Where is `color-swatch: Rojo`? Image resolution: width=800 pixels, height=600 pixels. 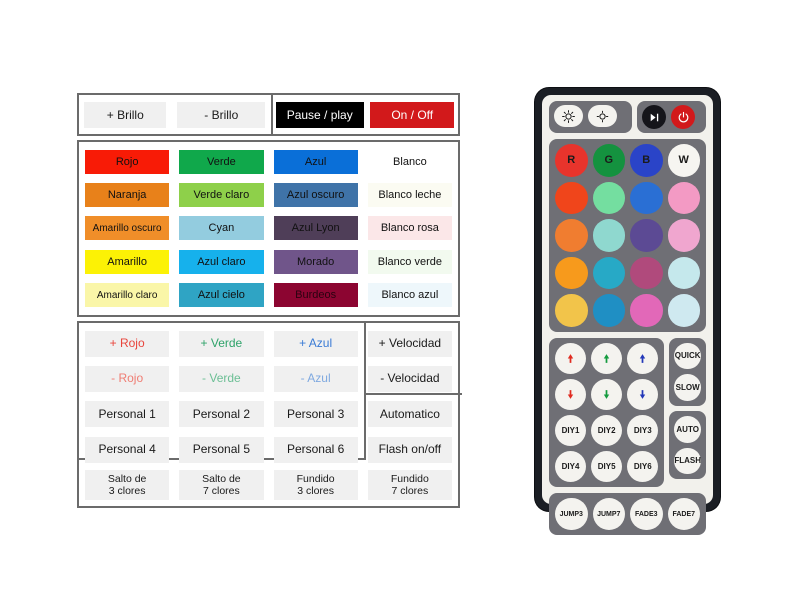 color-swatch: Rojo is located at coordinates (127, 161).